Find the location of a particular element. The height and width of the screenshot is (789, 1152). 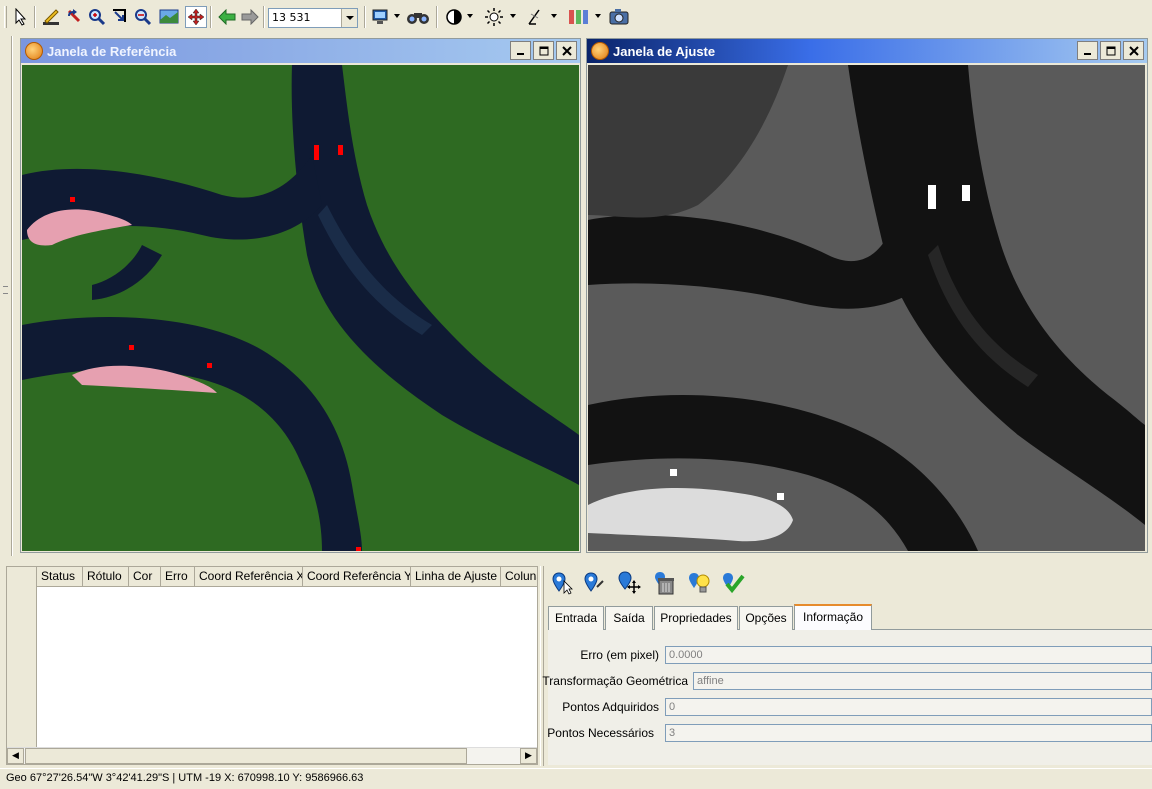

tab-saida: Saída is located at coordinates (629, 618).